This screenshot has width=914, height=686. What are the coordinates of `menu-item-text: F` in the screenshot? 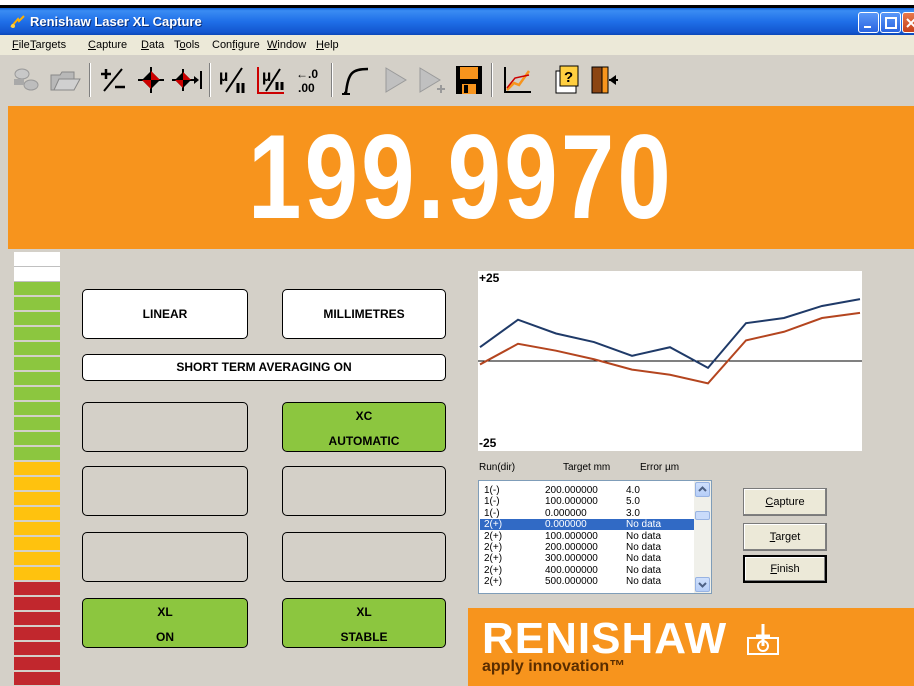 It's located at (15, 45).